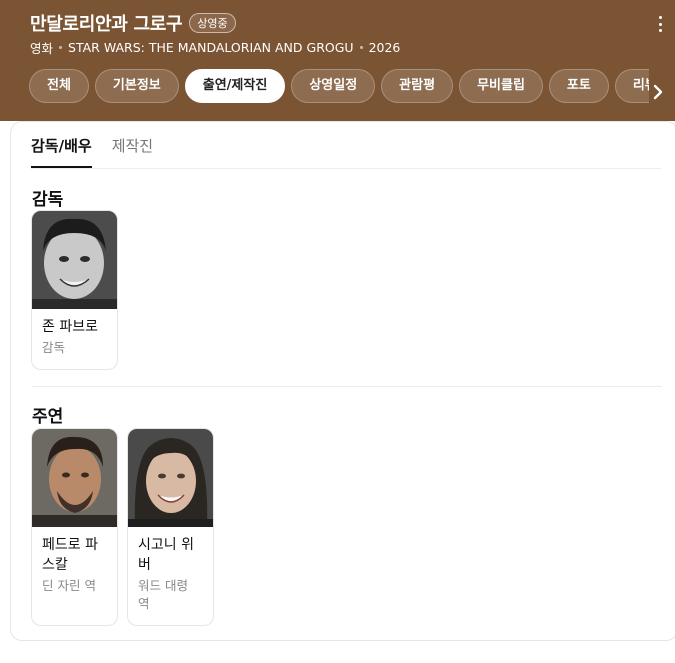 This screenshot has height=663, width=675. I want to click on status-badge: 상영중, so click(212, 23).